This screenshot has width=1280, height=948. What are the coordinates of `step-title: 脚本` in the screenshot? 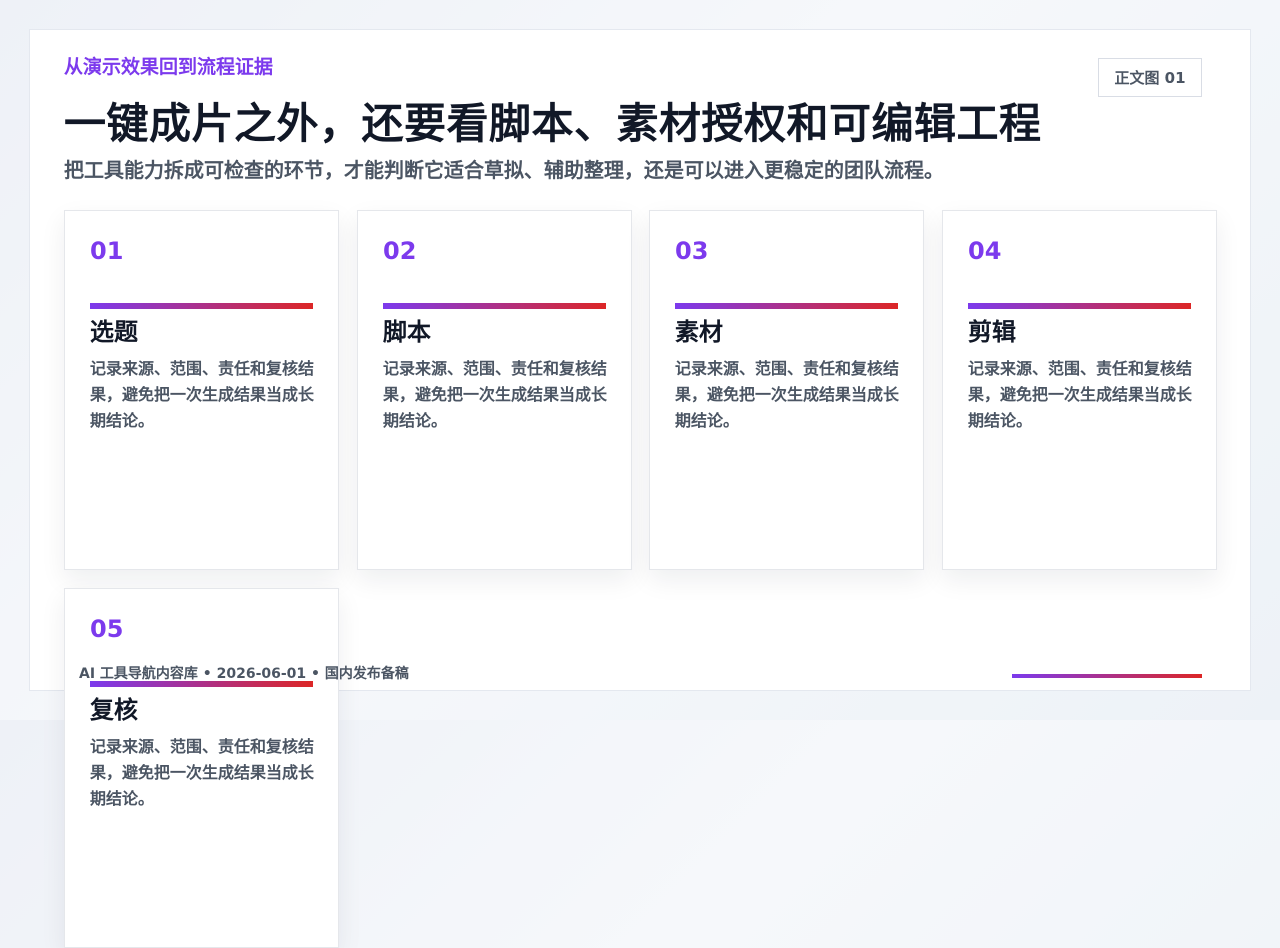 It's located at (407, 332).